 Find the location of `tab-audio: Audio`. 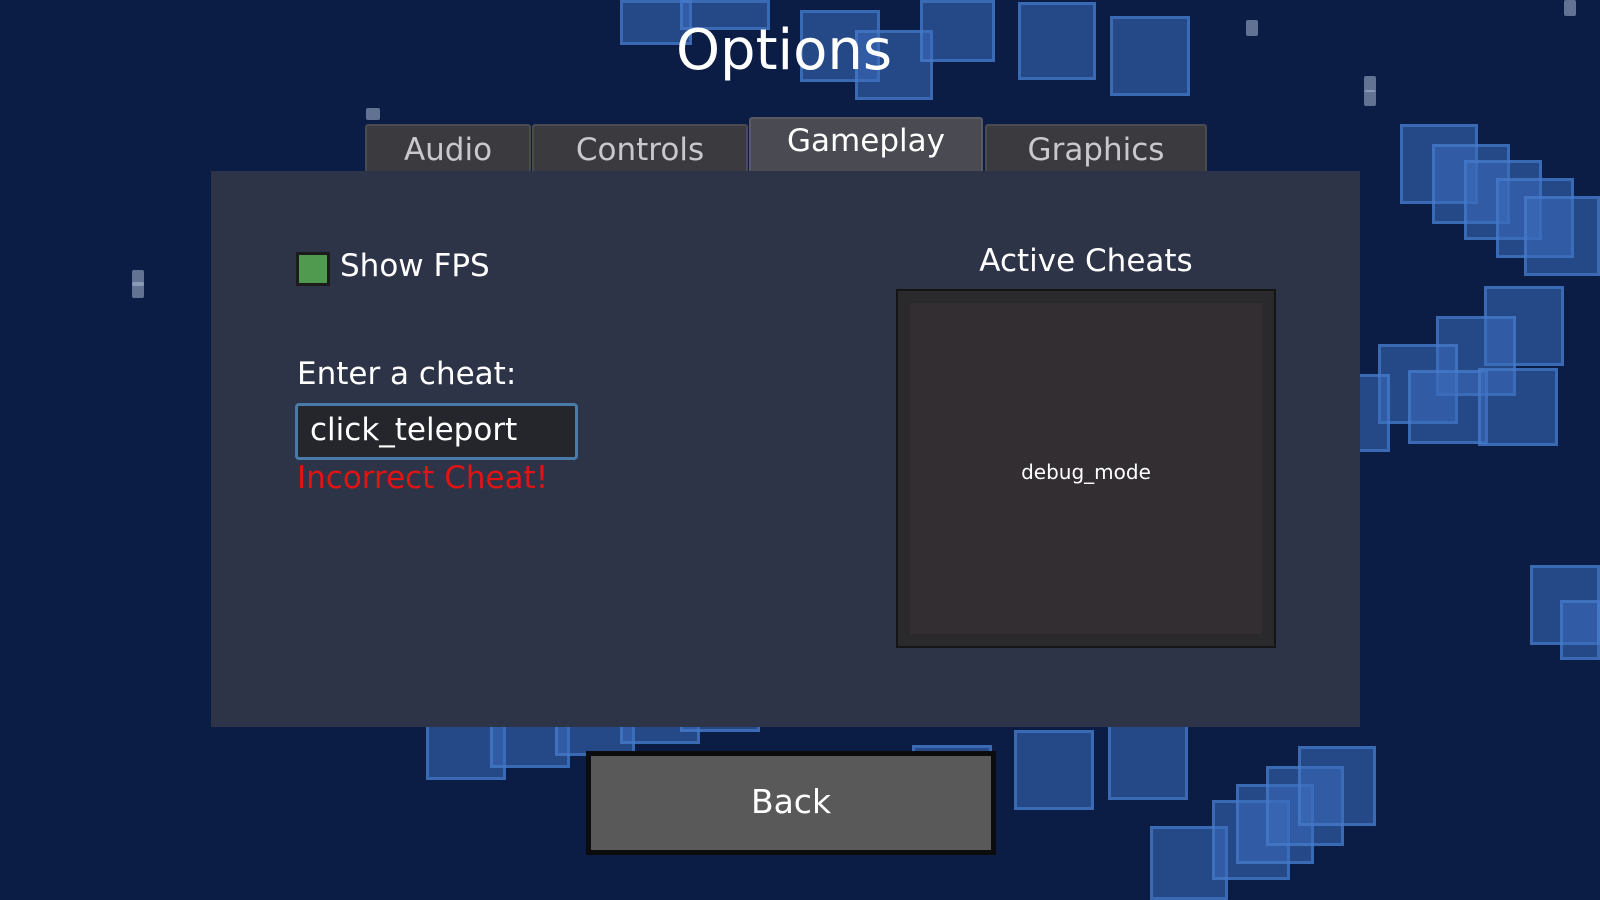

tab-audio: Audio is located at coordinates (448, 150).